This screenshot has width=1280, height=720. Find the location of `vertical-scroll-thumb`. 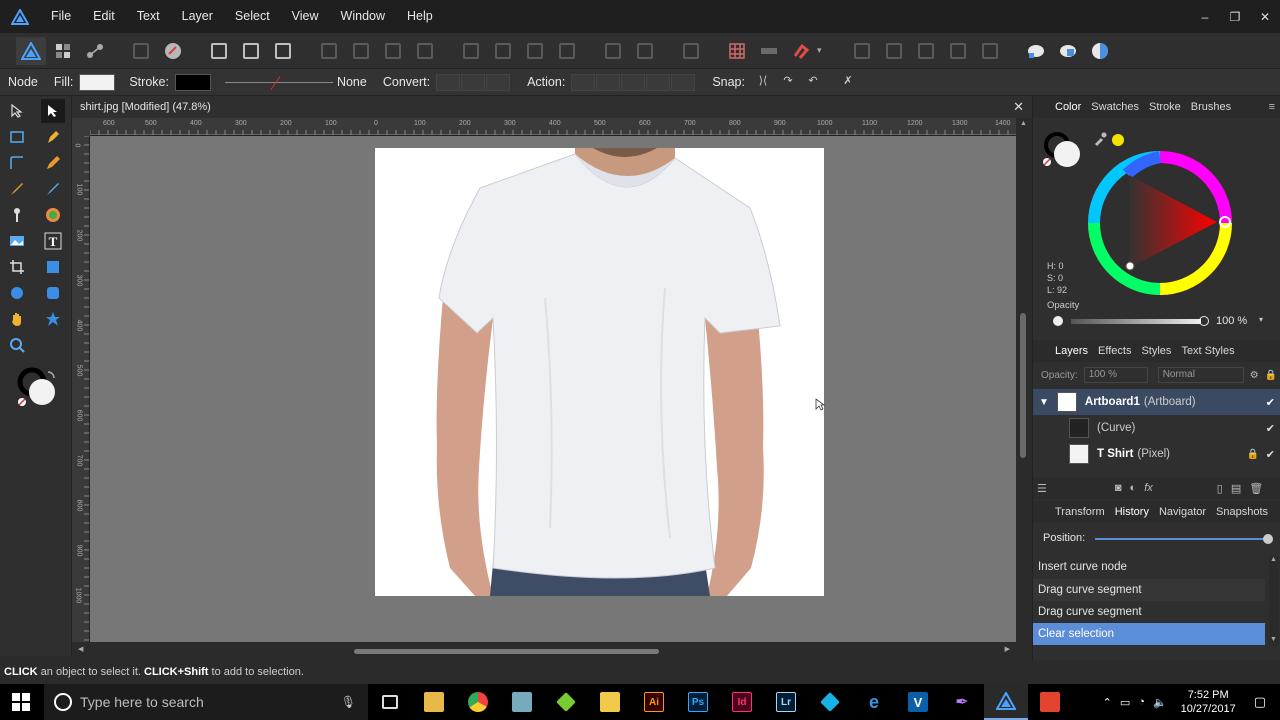

vertical-scroll-thumb is located at coordinates (1023, 385).